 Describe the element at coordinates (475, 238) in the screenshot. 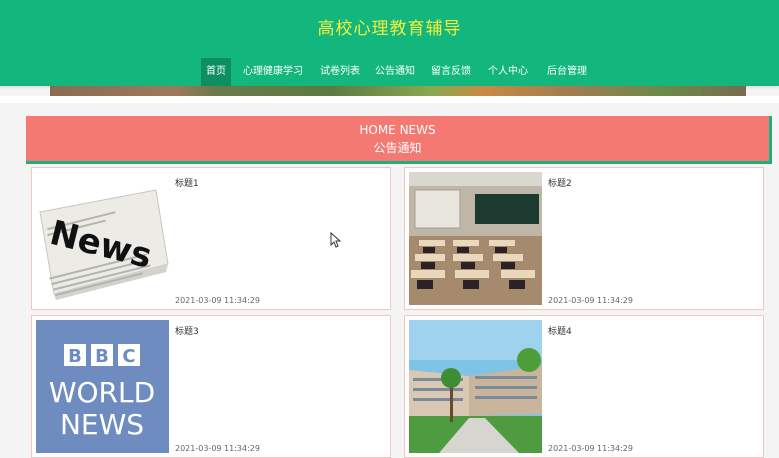

I see `classroom-image` at that location.